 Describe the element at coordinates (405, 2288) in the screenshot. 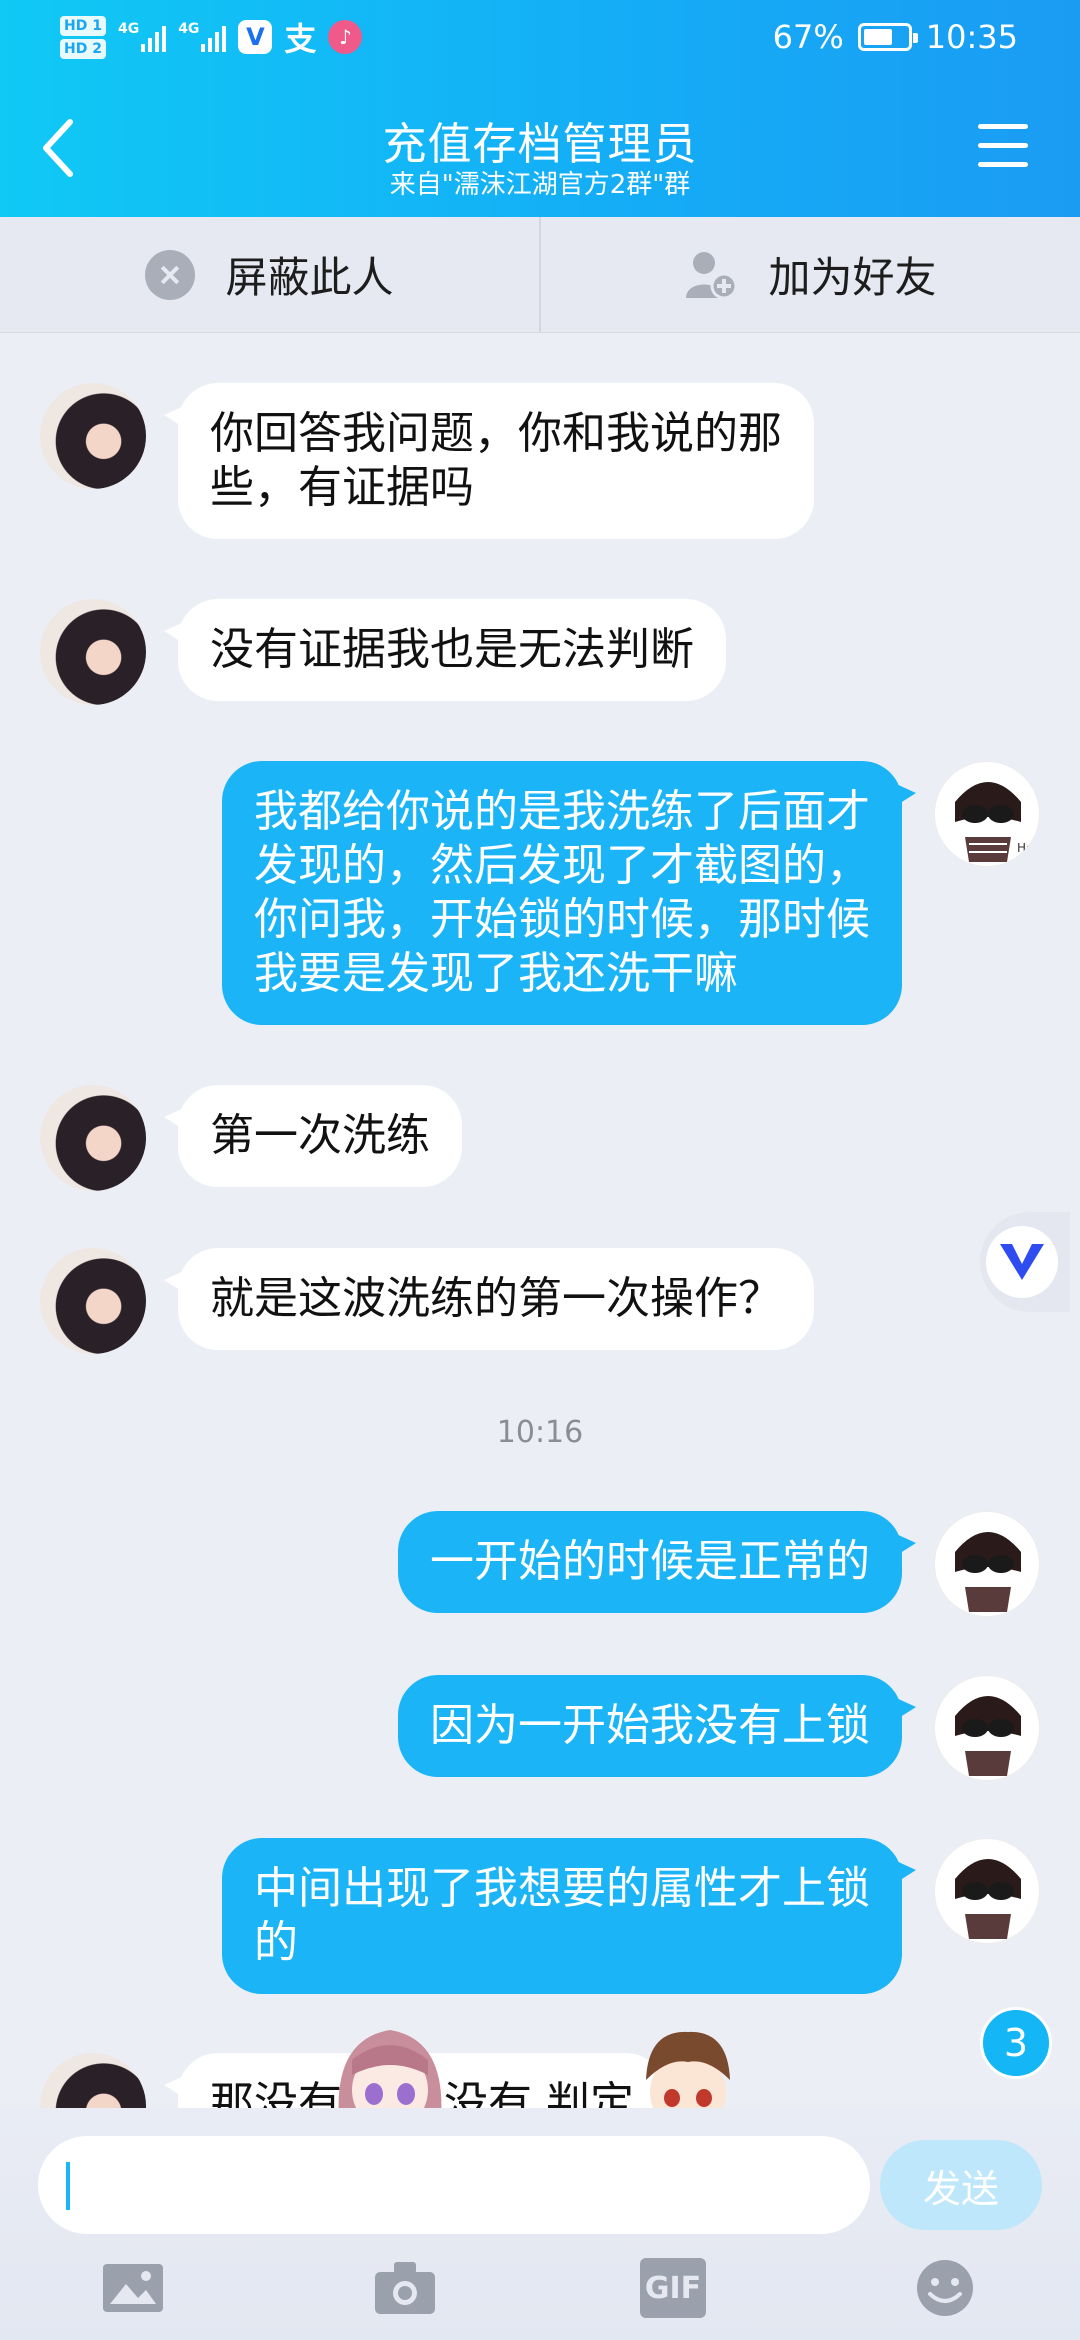

I see `camera-icon` at that location.